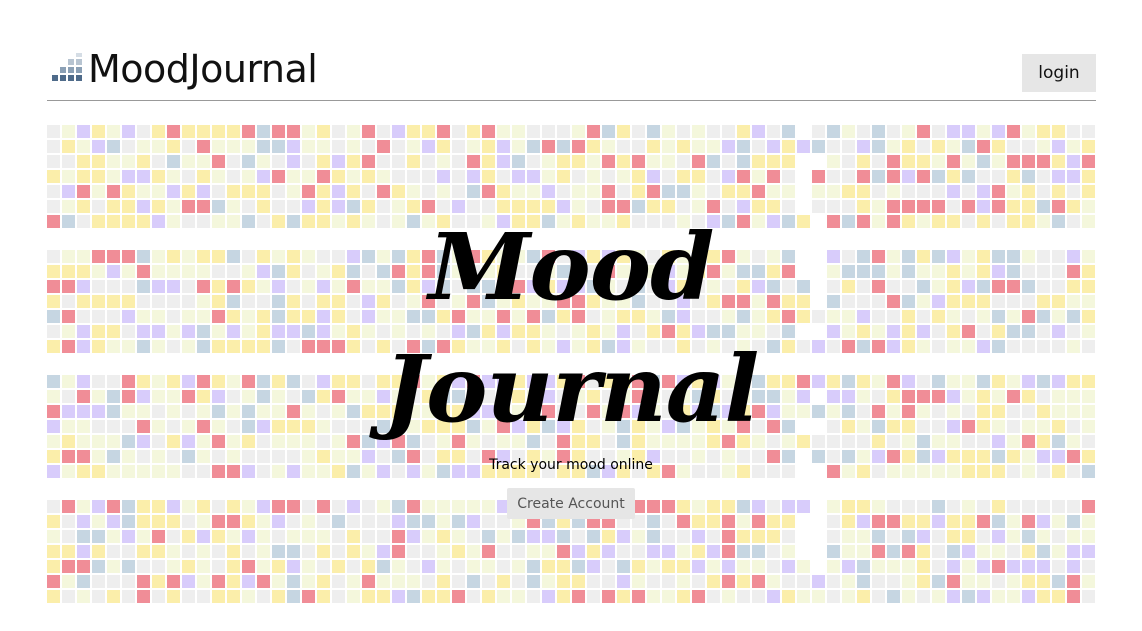 The width and height of the screenshot is (1142, 631). I want to click on create-account-button: Create Account, so click(571, 503).